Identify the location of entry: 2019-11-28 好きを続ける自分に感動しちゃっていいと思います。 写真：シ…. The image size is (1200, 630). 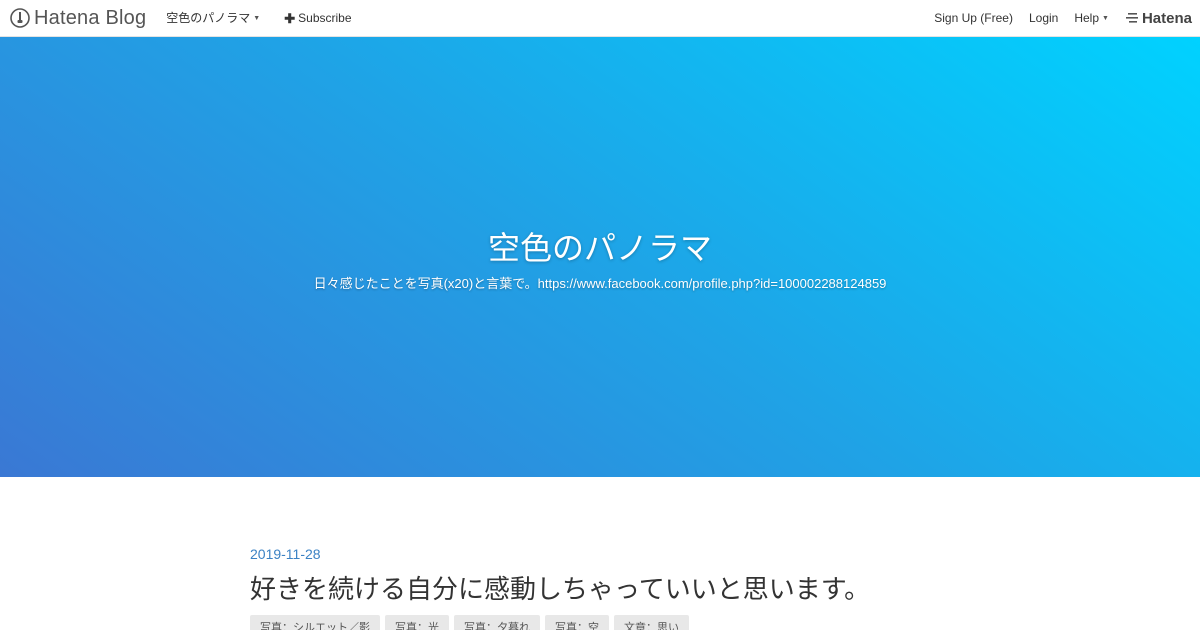
(600, 588).